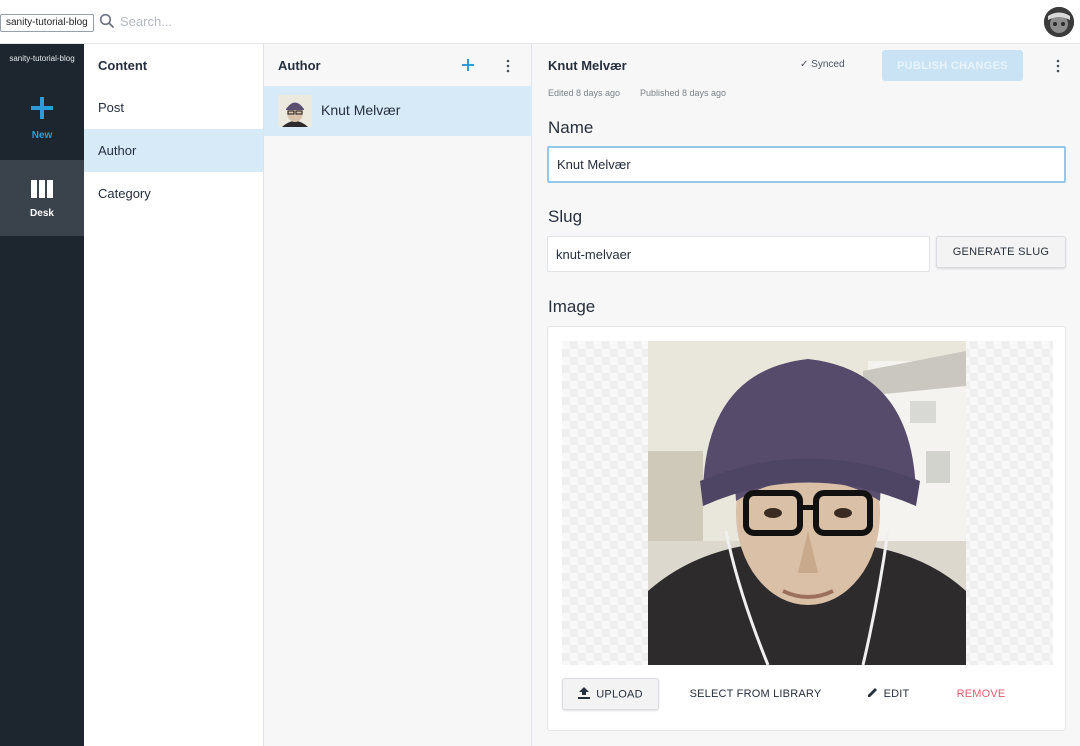 The image size is (1080, 746). What do you see at coordinates (173, 193) in the screenshot?
I see `content-item-category: Category` at bounding box center [173, 193].